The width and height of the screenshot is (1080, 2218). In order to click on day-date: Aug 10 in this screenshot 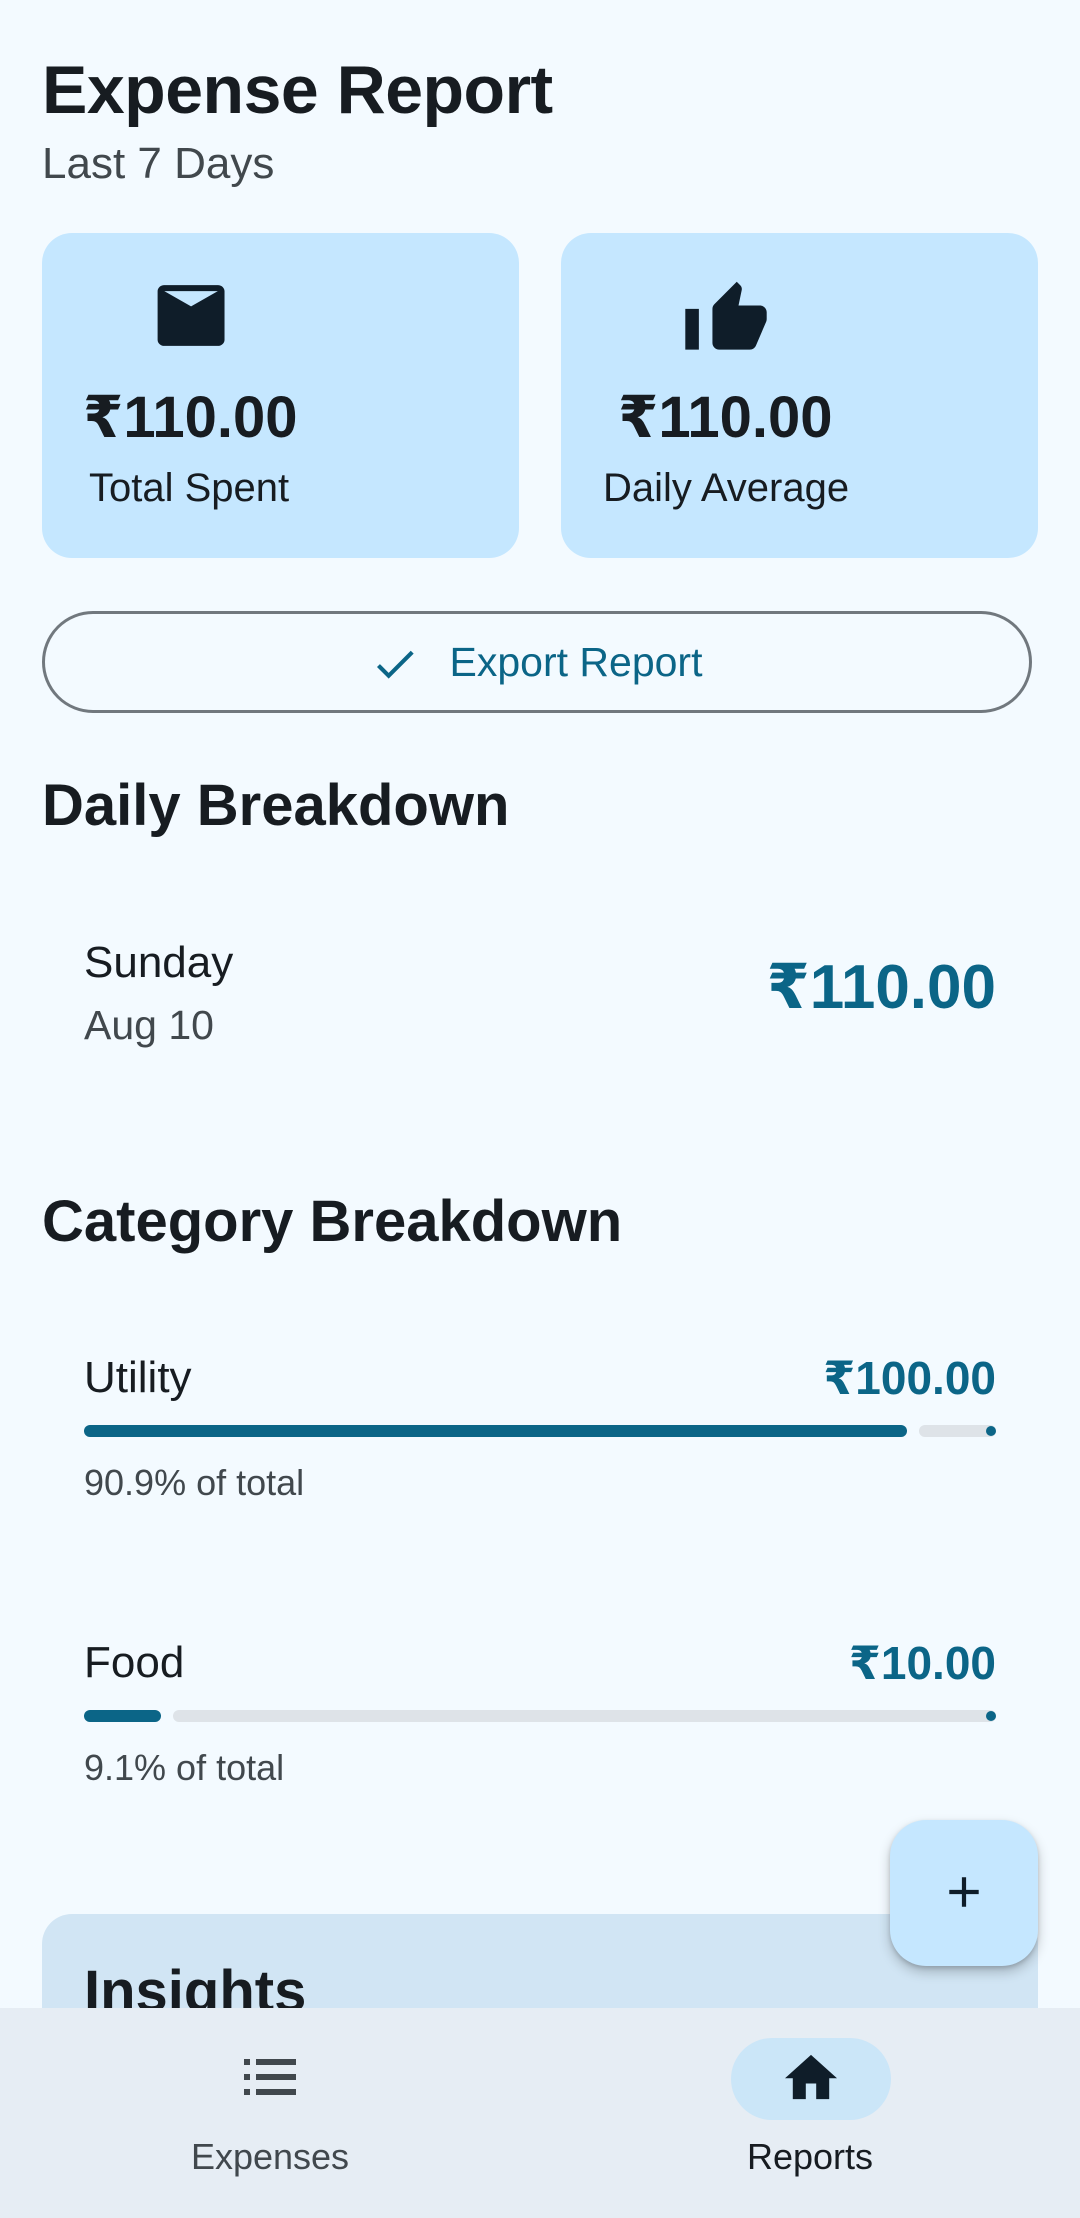, I will do `click(149, 1025)`.